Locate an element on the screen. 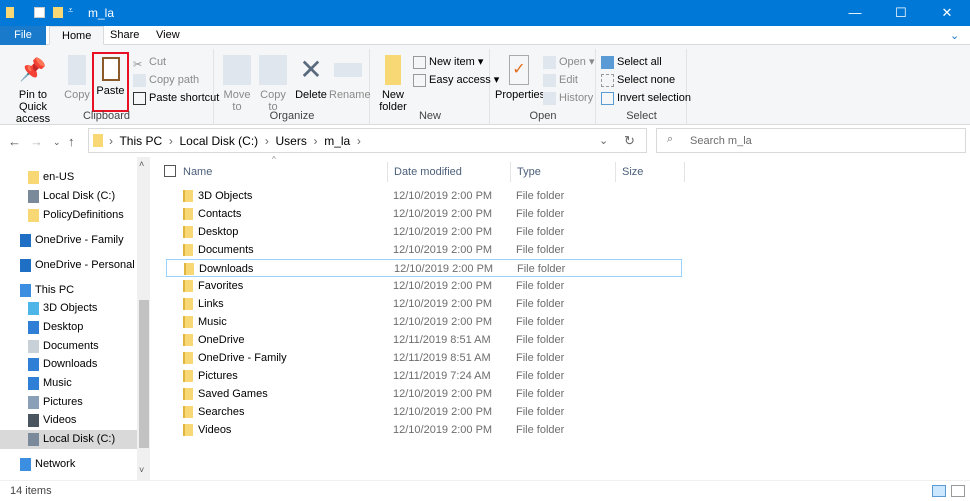 This screenshot has width=970, height=501. column-header-name: Name is located at coordinates (282, 172).